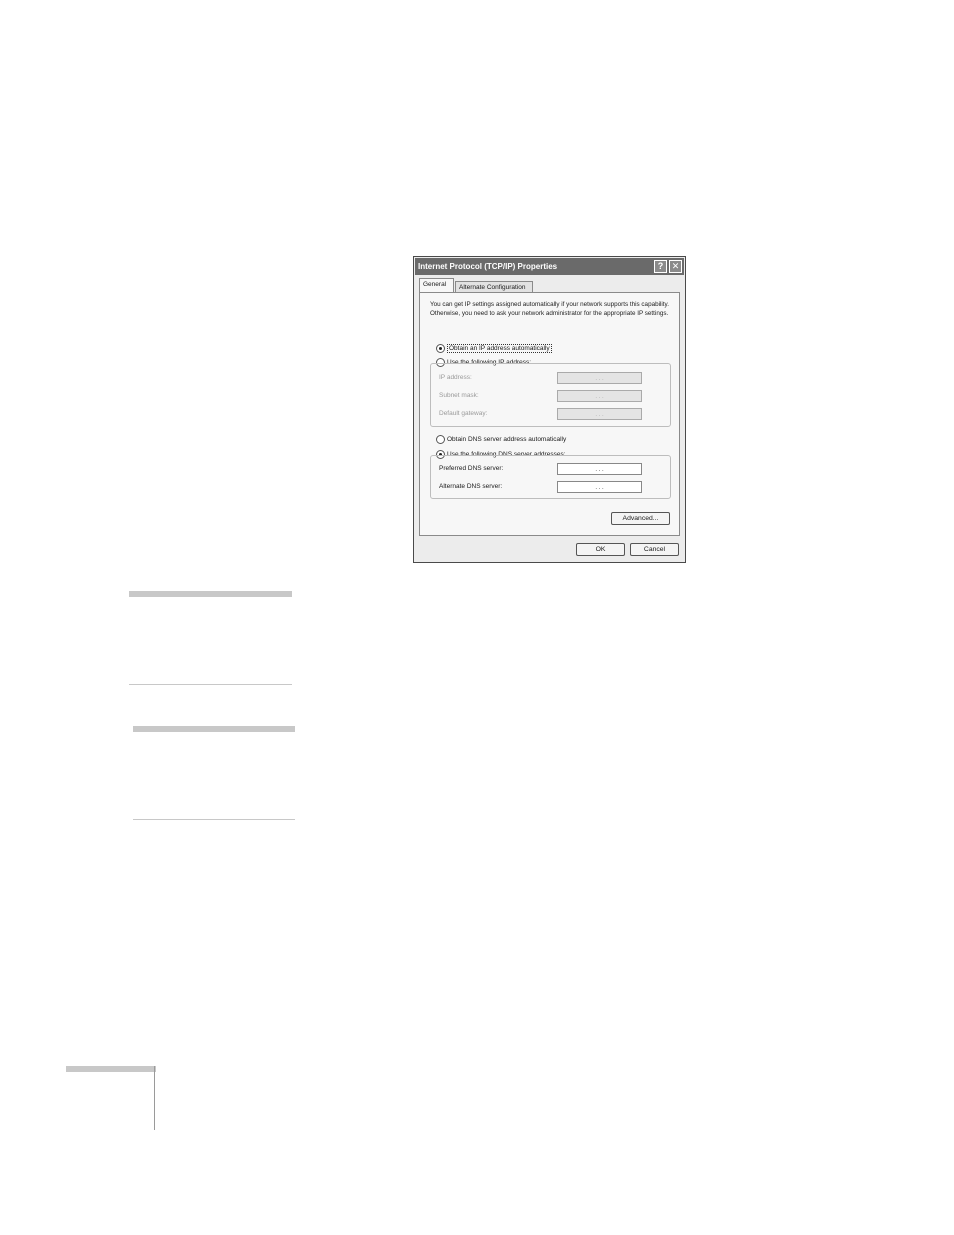 This screenshot has width=954, height=1235. Describe the element at coordinates (440, 348) in the screenshot. I see `radio-checked-icon` at that location.